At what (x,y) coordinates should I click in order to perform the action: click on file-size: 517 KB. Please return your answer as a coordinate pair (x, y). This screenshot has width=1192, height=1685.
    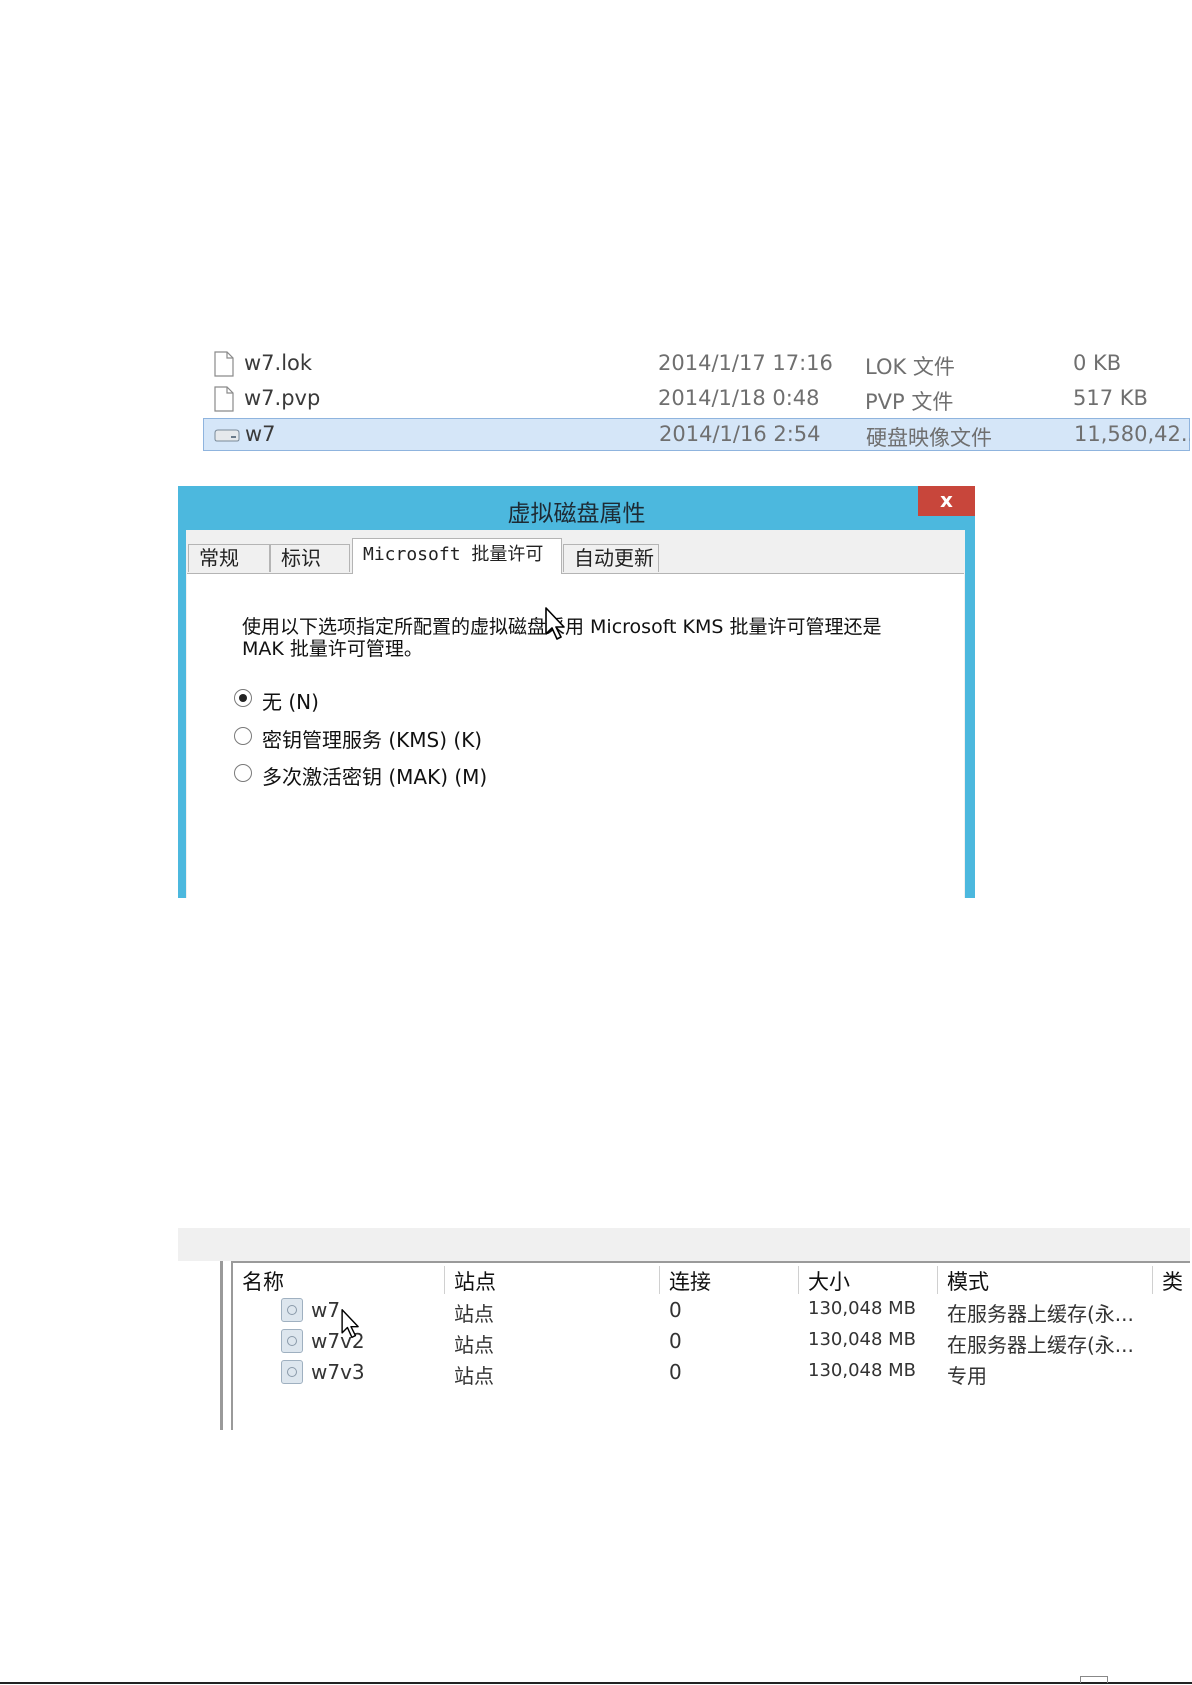
    Looking at the image, I should click on (1110, 398).